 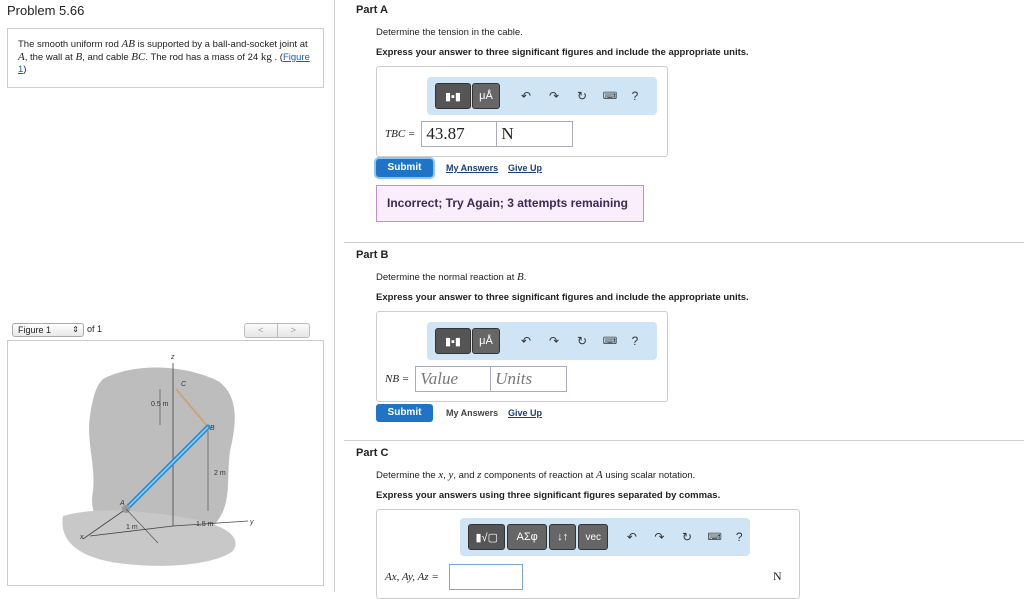 What do you see at coordinates (70, 44) in the screenshot?
I see `problem-text: The smooth uniform rod` at bounding box center [70, 44].